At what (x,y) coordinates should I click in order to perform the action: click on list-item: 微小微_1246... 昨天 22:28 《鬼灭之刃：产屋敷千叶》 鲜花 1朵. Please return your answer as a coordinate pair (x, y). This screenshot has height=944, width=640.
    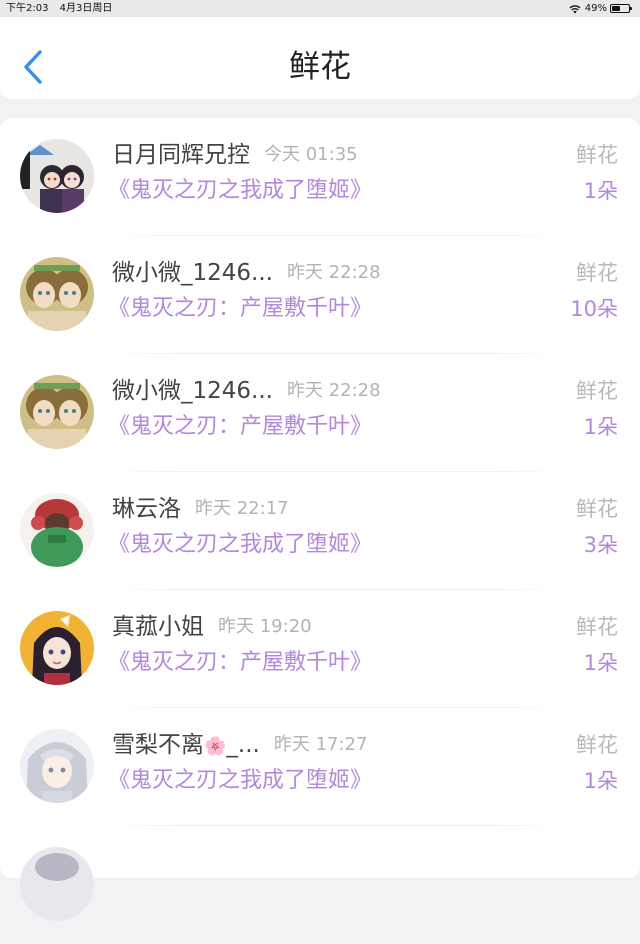
    Looking at the image, I should click on (320, 413).